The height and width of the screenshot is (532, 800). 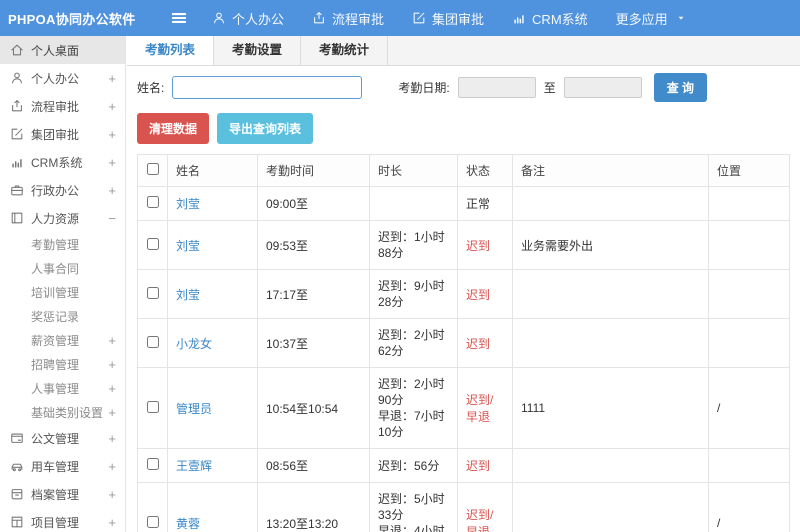 I want to click on app-header: PHPOA协同办公软件 个人办公 流程审批 集团审批 CRM系统 更多应用, so click(x=400, y=18).